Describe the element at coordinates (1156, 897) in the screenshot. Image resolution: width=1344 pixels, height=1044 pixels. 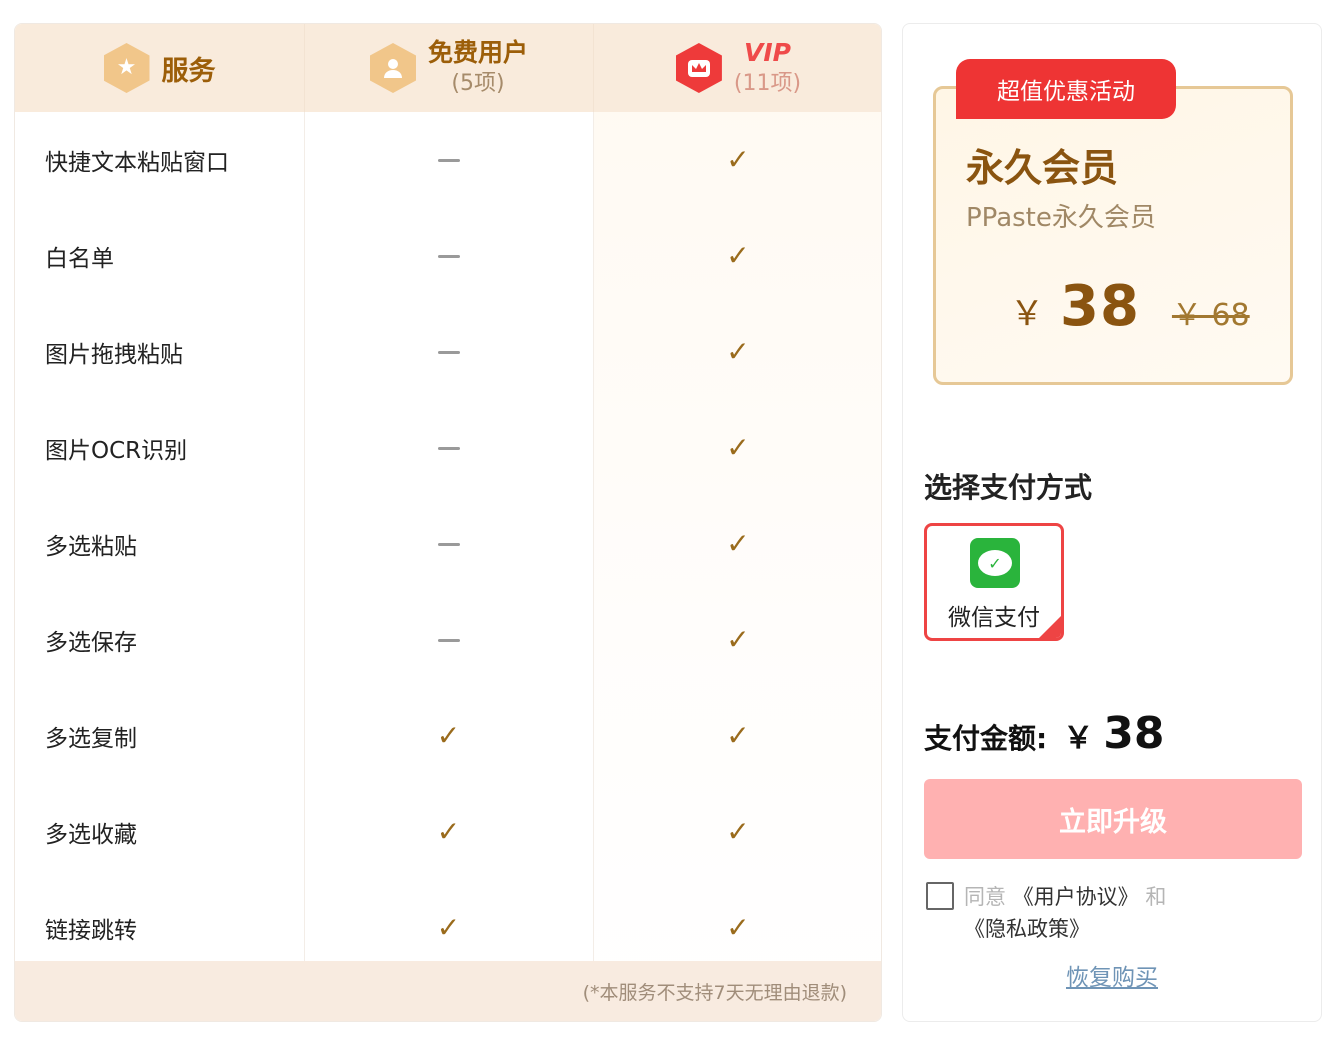
I see `and-text: 和` at that location.